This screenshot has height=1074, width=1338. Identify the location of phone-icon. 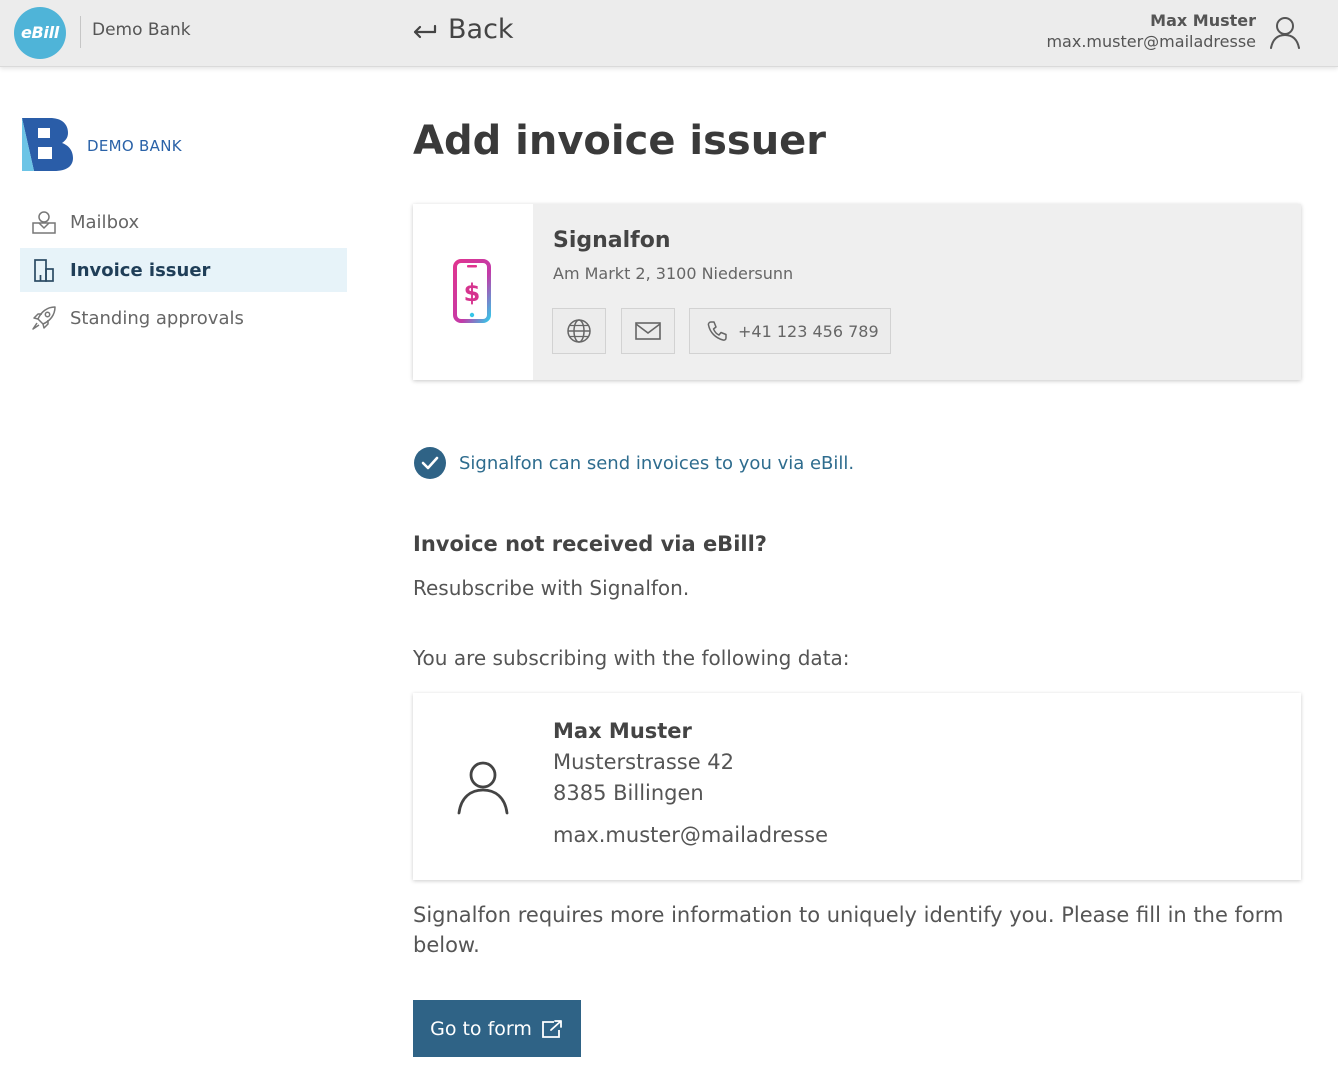
(717, 331).